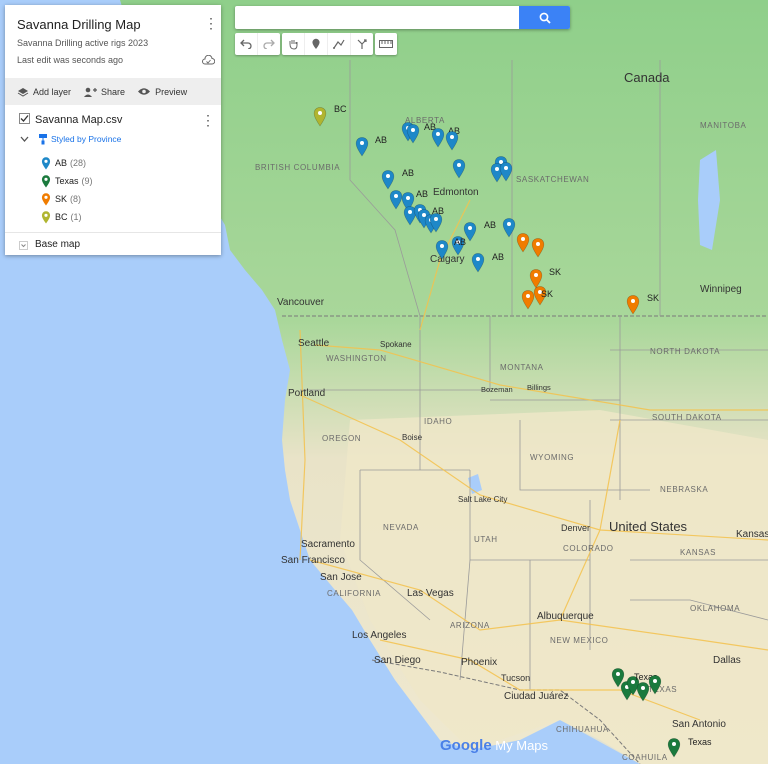 The width and height of the screenshot is (768, 764). I want to click on pin-label: BC, so click(340, 109).